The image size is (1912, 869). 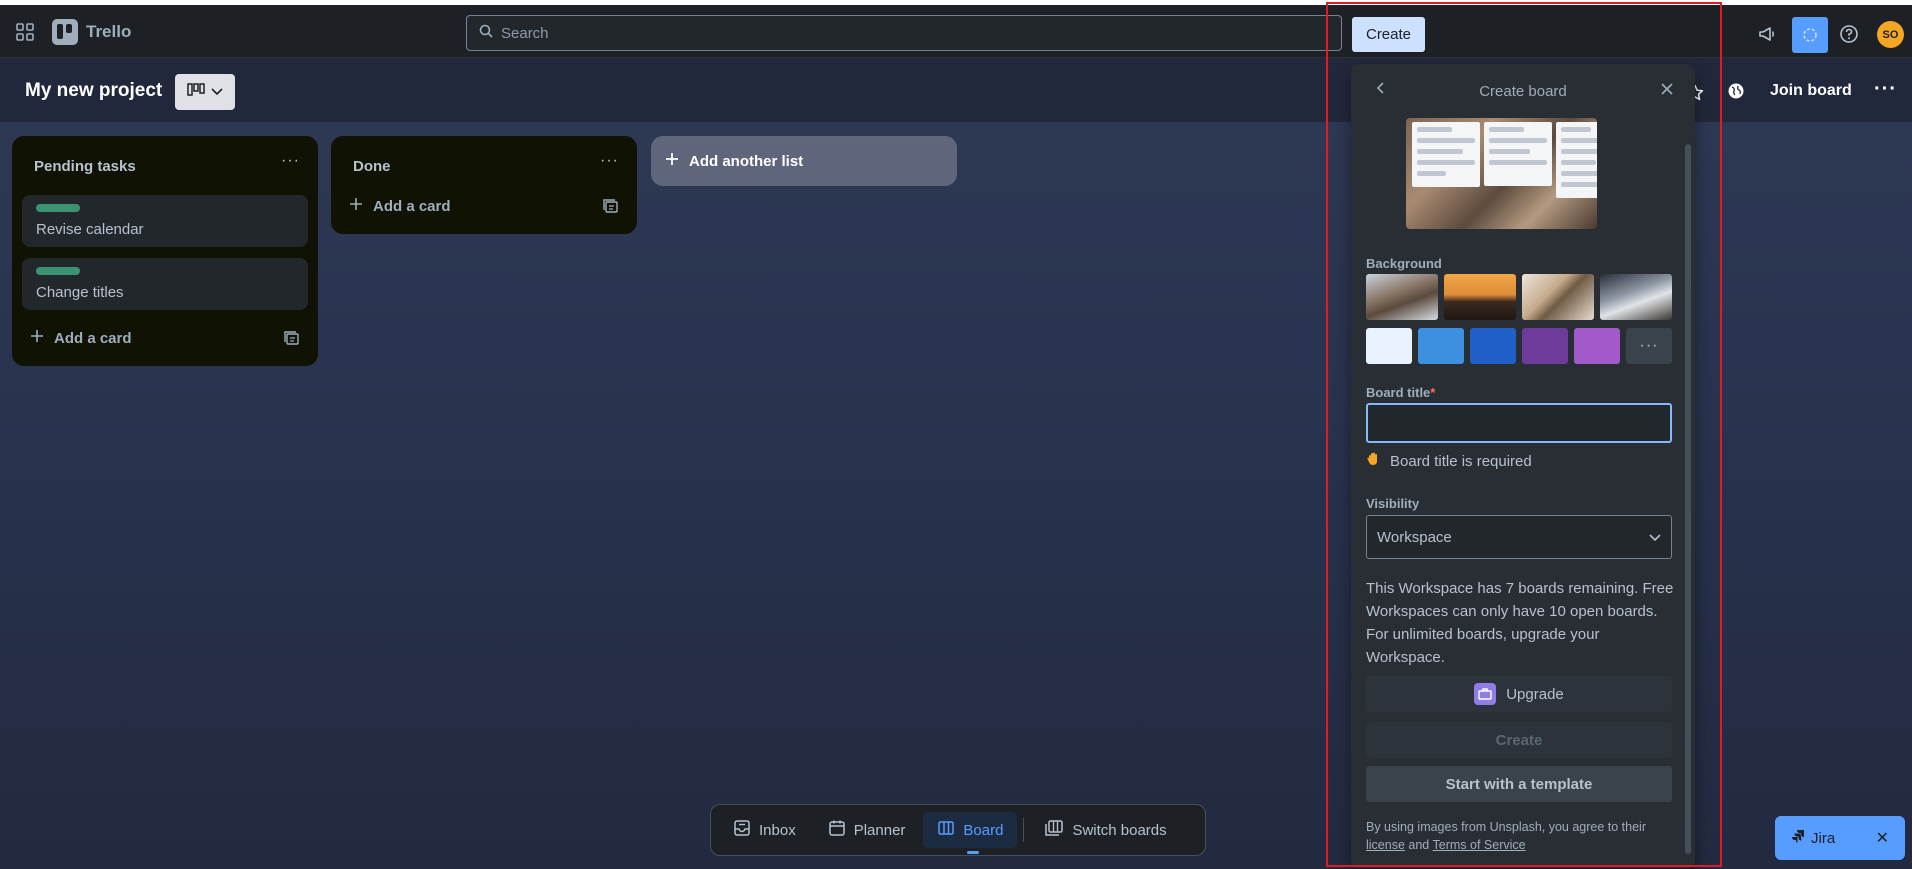 I want to click on nav-planner: Planner, so click(x=867, y=830).